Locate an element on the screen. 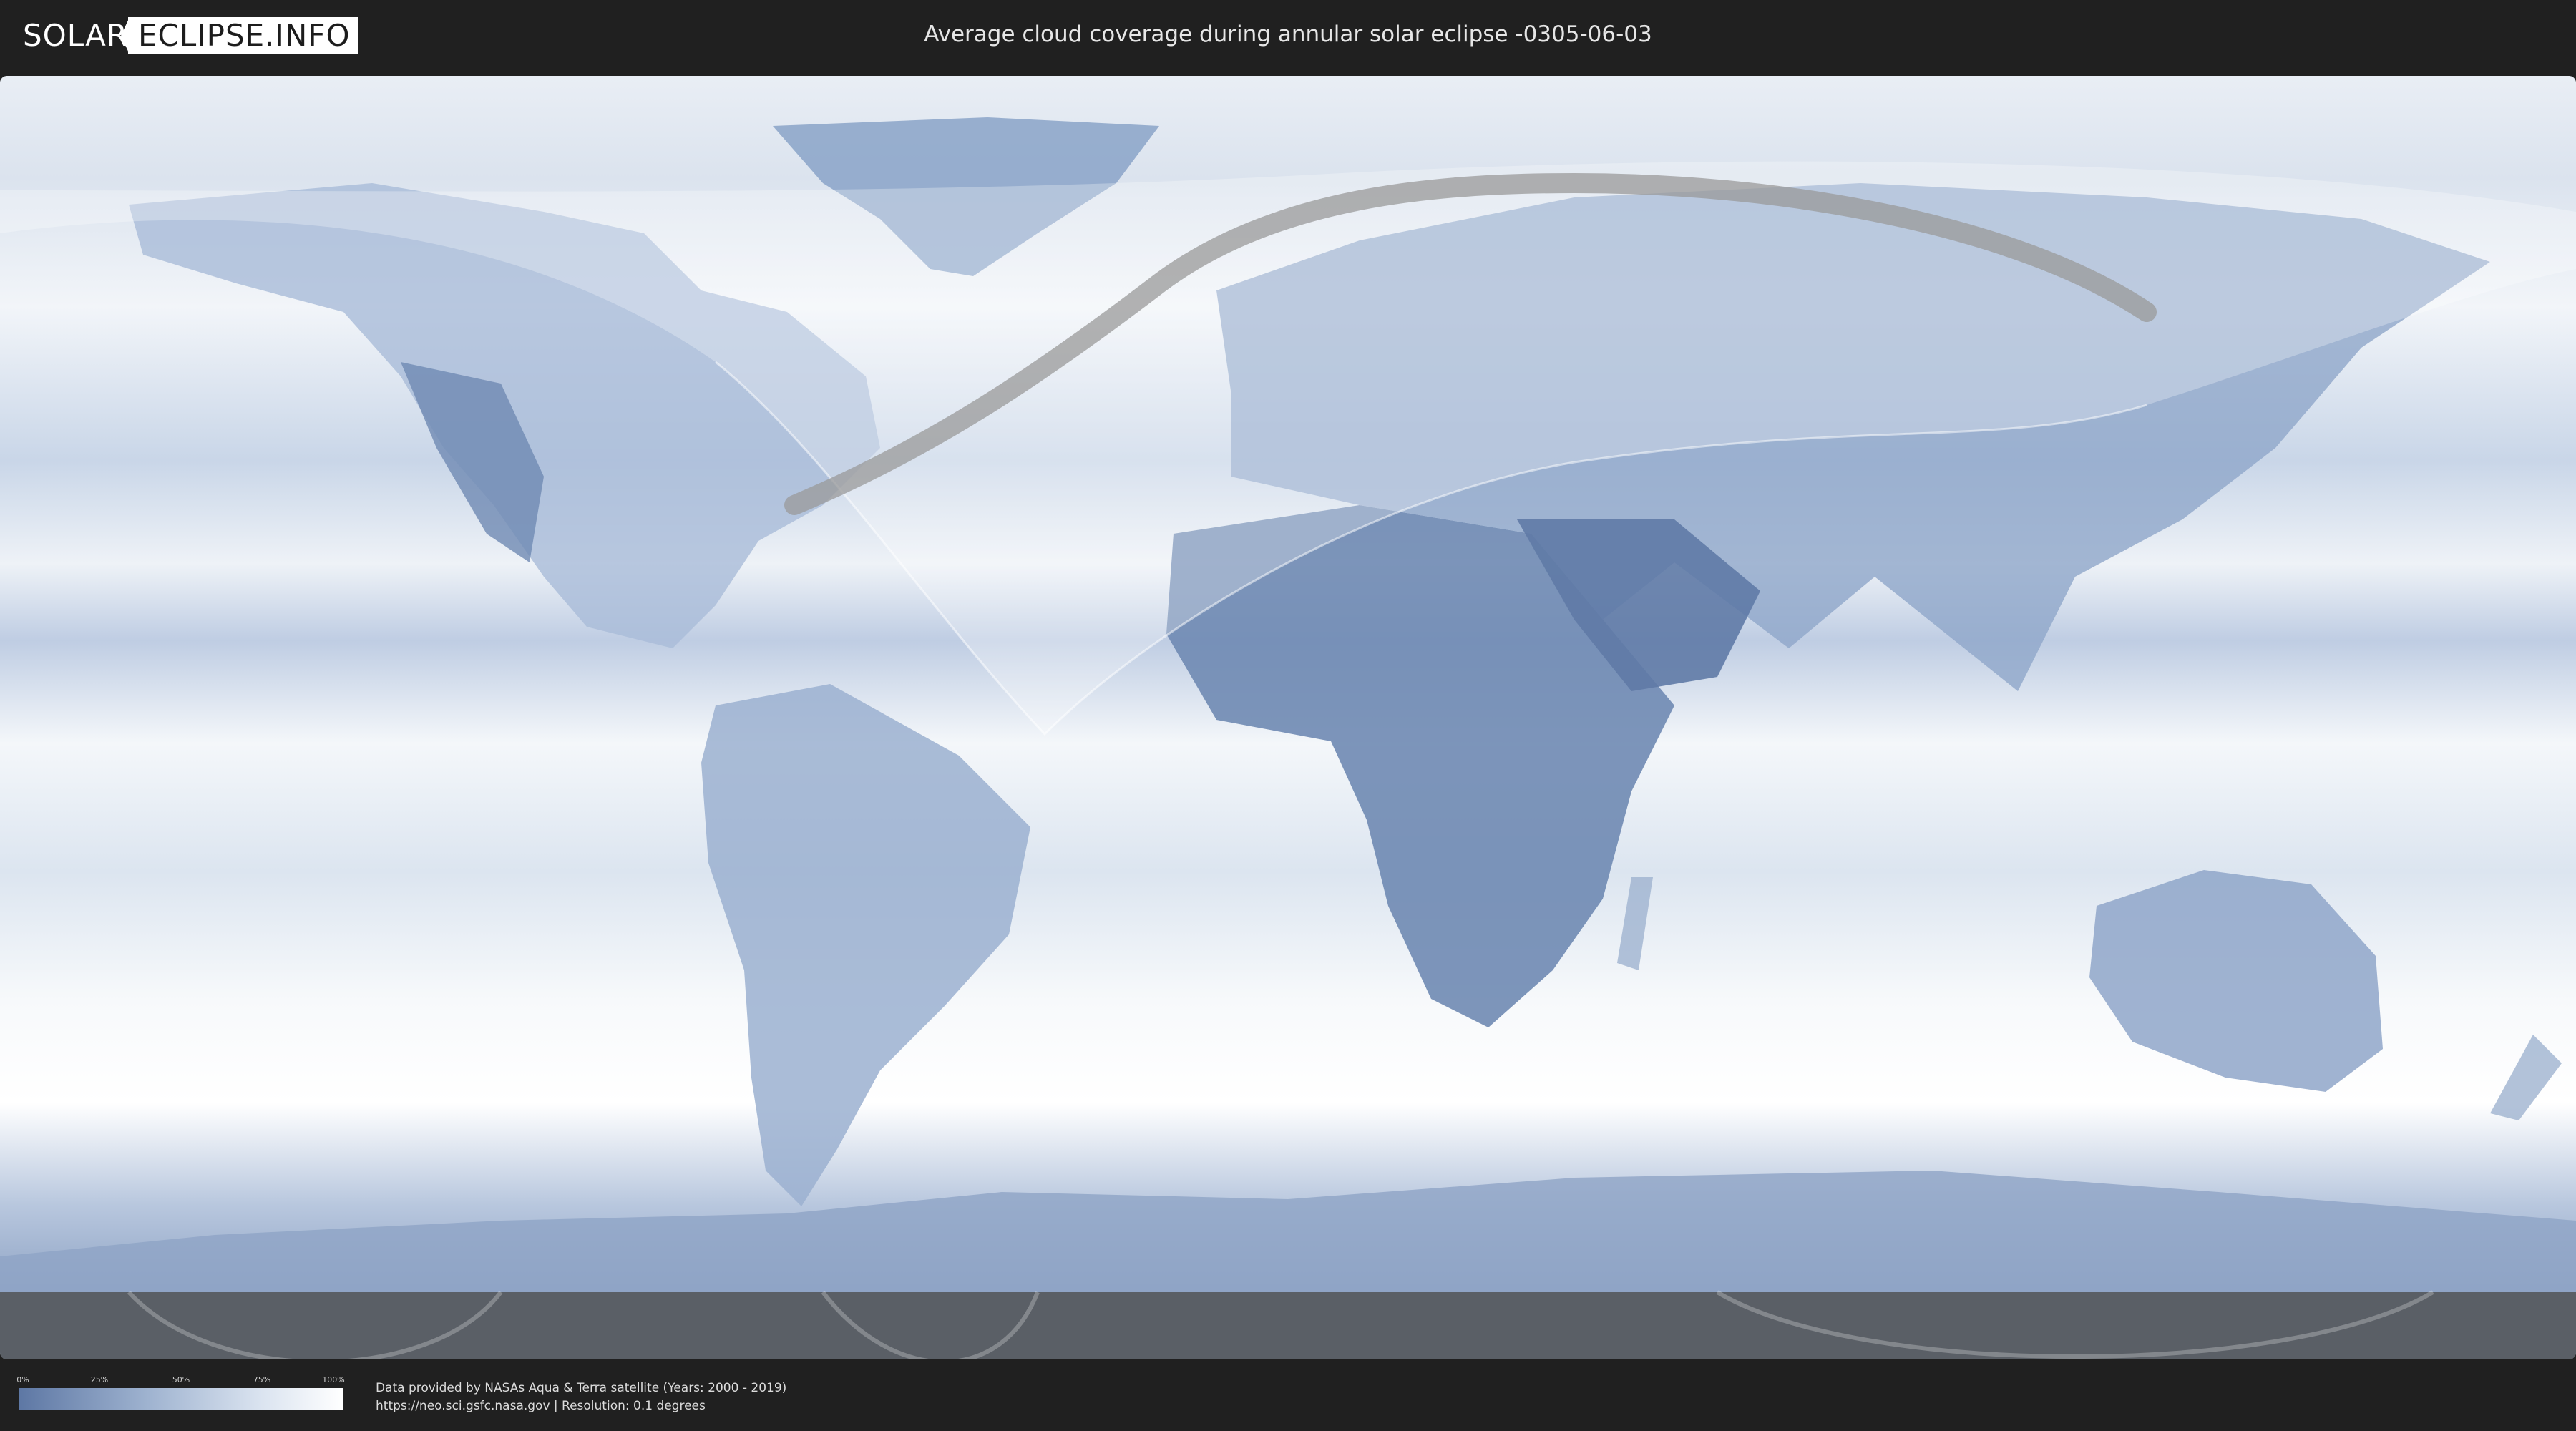 The image size is (2576, 1431). legend-color-bar is located at coordinates (181, 1399).